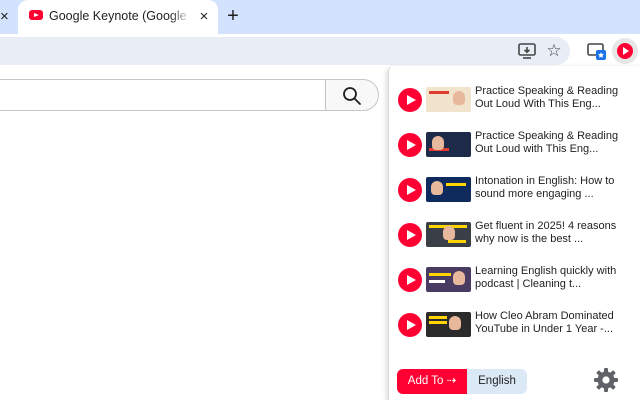  I want to click on extension-screen-icon, so click(597, 51).